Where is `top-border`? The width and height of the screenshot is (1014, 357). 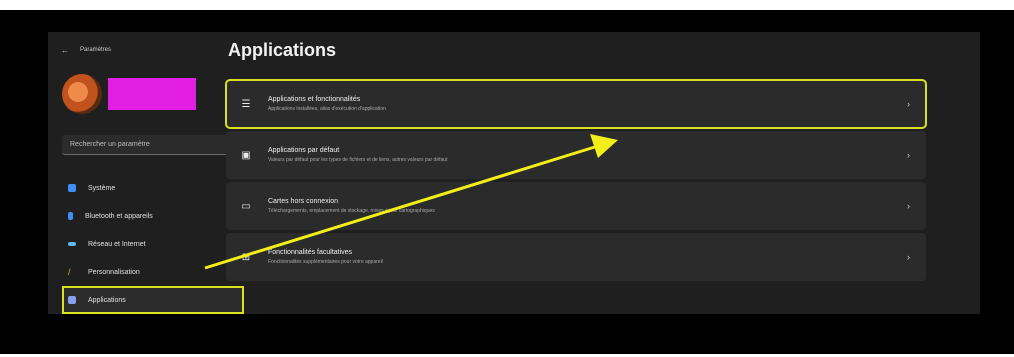
top-border is located at coordinates (507, 5).